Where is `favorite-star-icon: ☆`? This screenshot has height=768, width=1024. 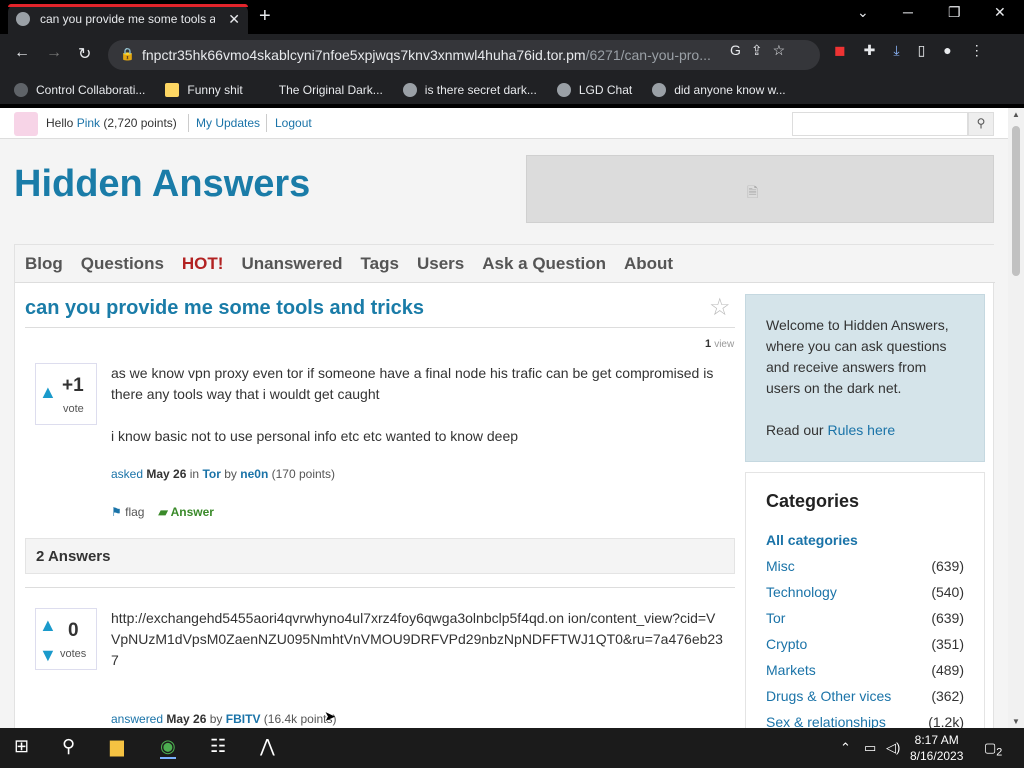
favorite-star-icon: ☆ is located at coordinates (720, 307).